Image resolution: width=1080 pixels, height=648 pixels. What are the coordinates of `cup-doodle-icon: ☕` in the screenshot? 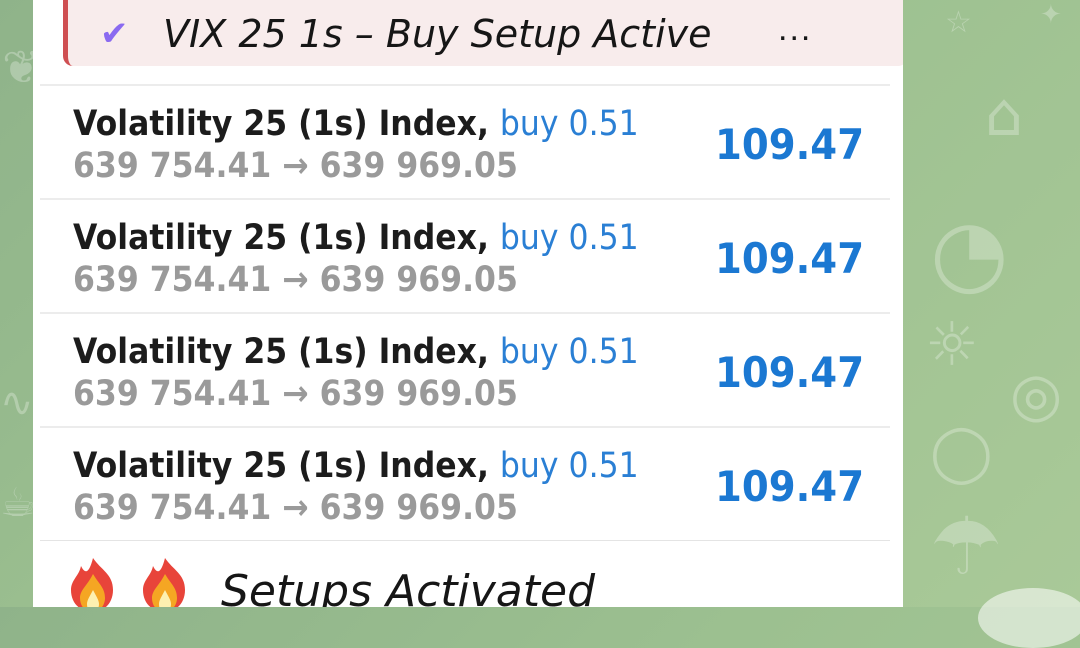 It's located at (18, 503).